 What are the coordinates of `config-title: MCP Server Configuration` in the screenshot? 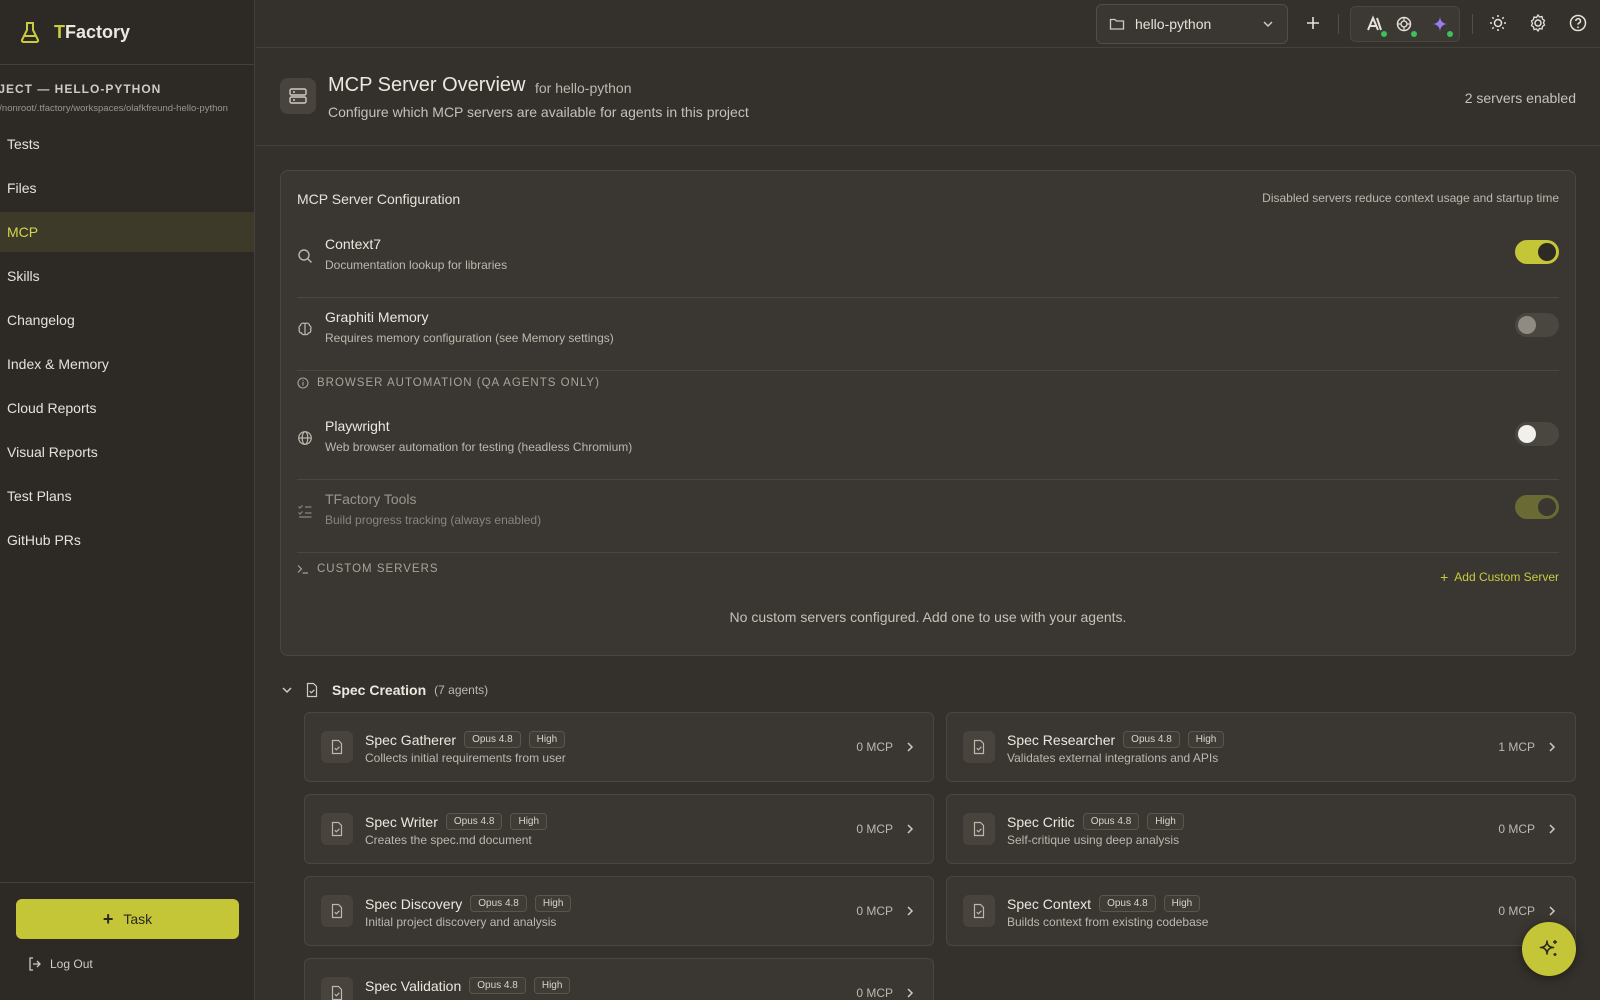 It's located at (379, 199).